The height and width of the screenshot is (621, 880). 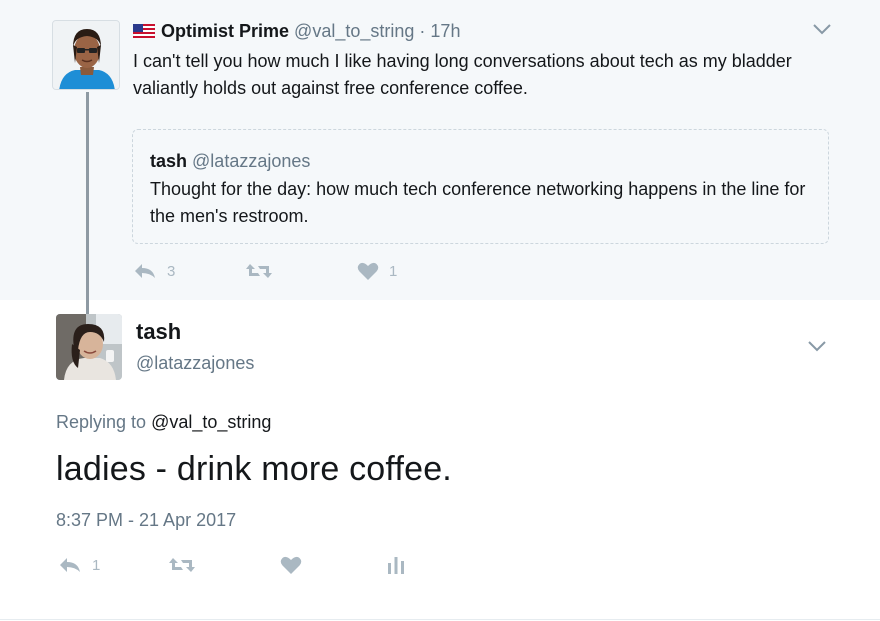 I want to click on replying-to-context: Replying to @val_to_string, so click(x=163, y=422).